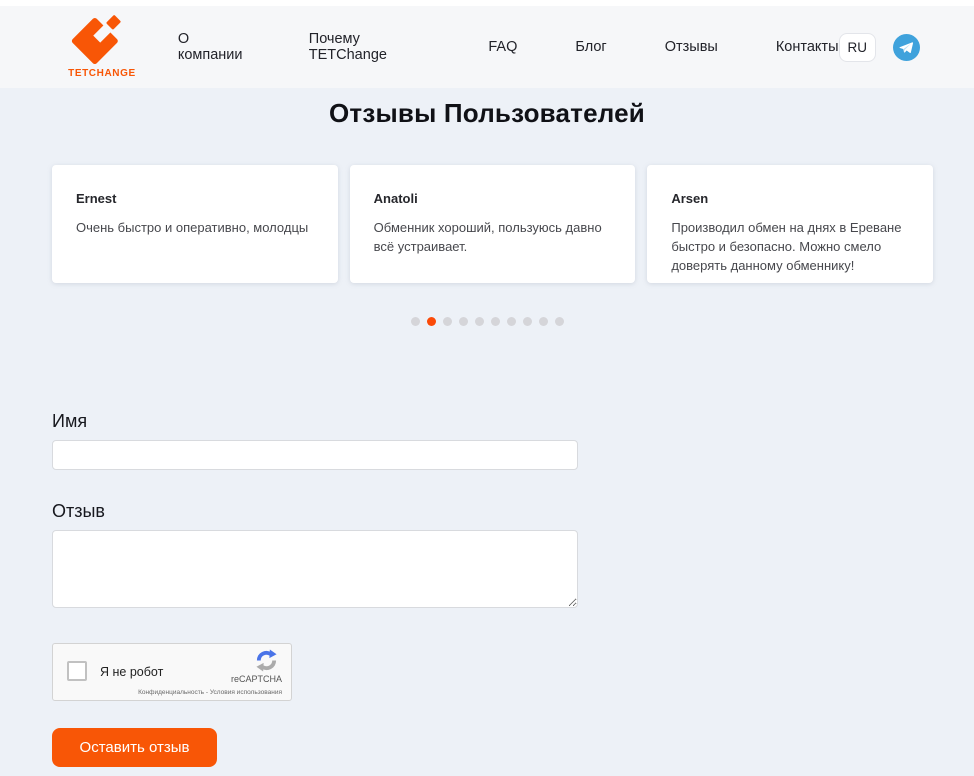 Image resolution: width=974 pixels, height=776 pixels. What do you see at coordinates (807, 47) in the screenshot?
I see `nav-item-contacts: Контакты` at bounding box center [807, 47].